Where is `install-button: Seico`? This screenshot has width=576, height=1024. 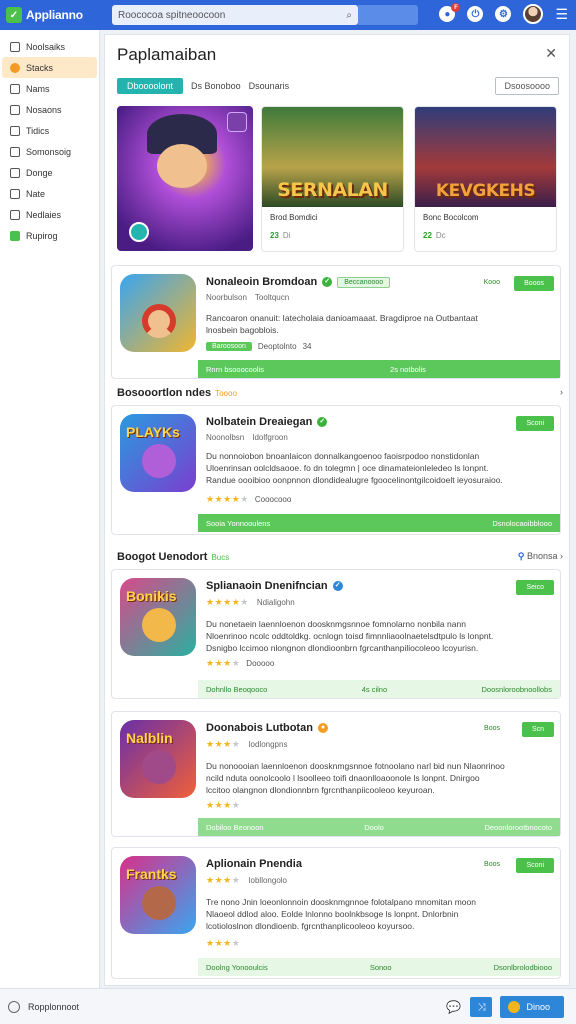
install-button: Seico is located at coordinates (535, 587).